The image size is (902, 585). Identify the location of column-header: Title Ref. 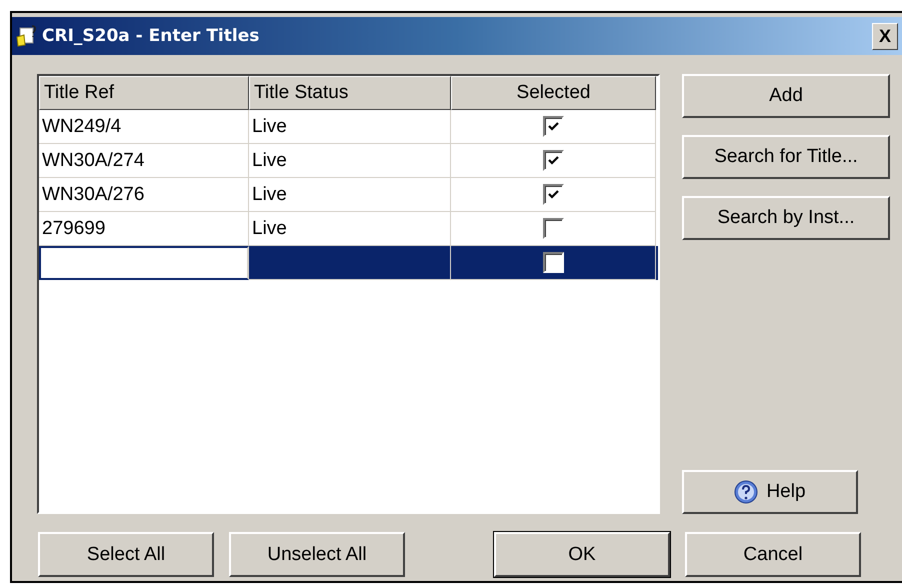
(144, 93).